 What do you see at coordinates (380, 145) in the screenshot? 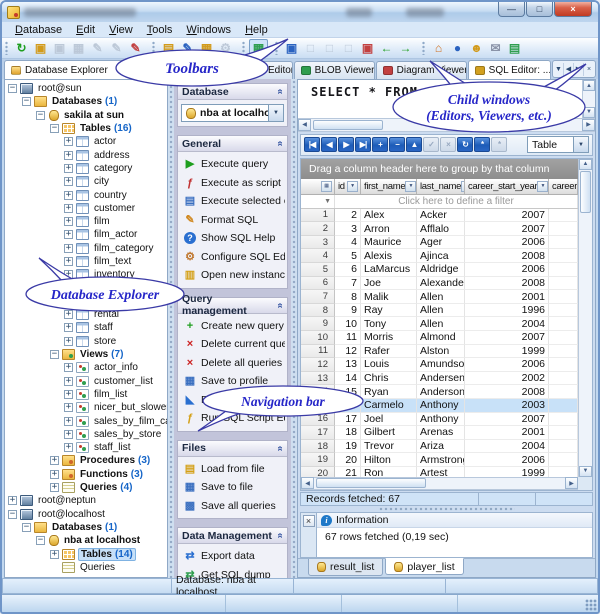
I see `nav-insert-button: +` at bounding box center [380, 145].